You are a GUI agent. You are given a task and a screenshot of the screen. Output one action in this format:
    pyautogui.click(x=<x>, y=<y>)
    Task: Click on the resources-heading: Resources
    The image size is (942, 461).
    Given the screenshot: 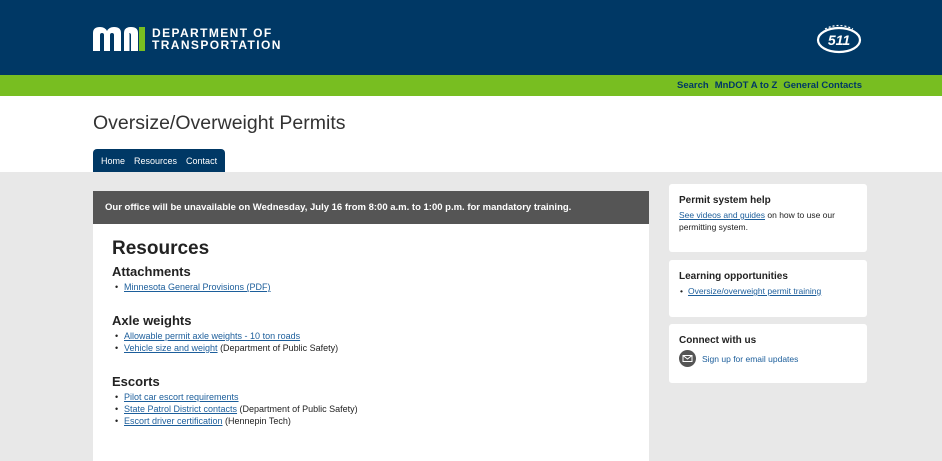 What is the action you would take?
    pyautogui.click(x=161, y=248)
    